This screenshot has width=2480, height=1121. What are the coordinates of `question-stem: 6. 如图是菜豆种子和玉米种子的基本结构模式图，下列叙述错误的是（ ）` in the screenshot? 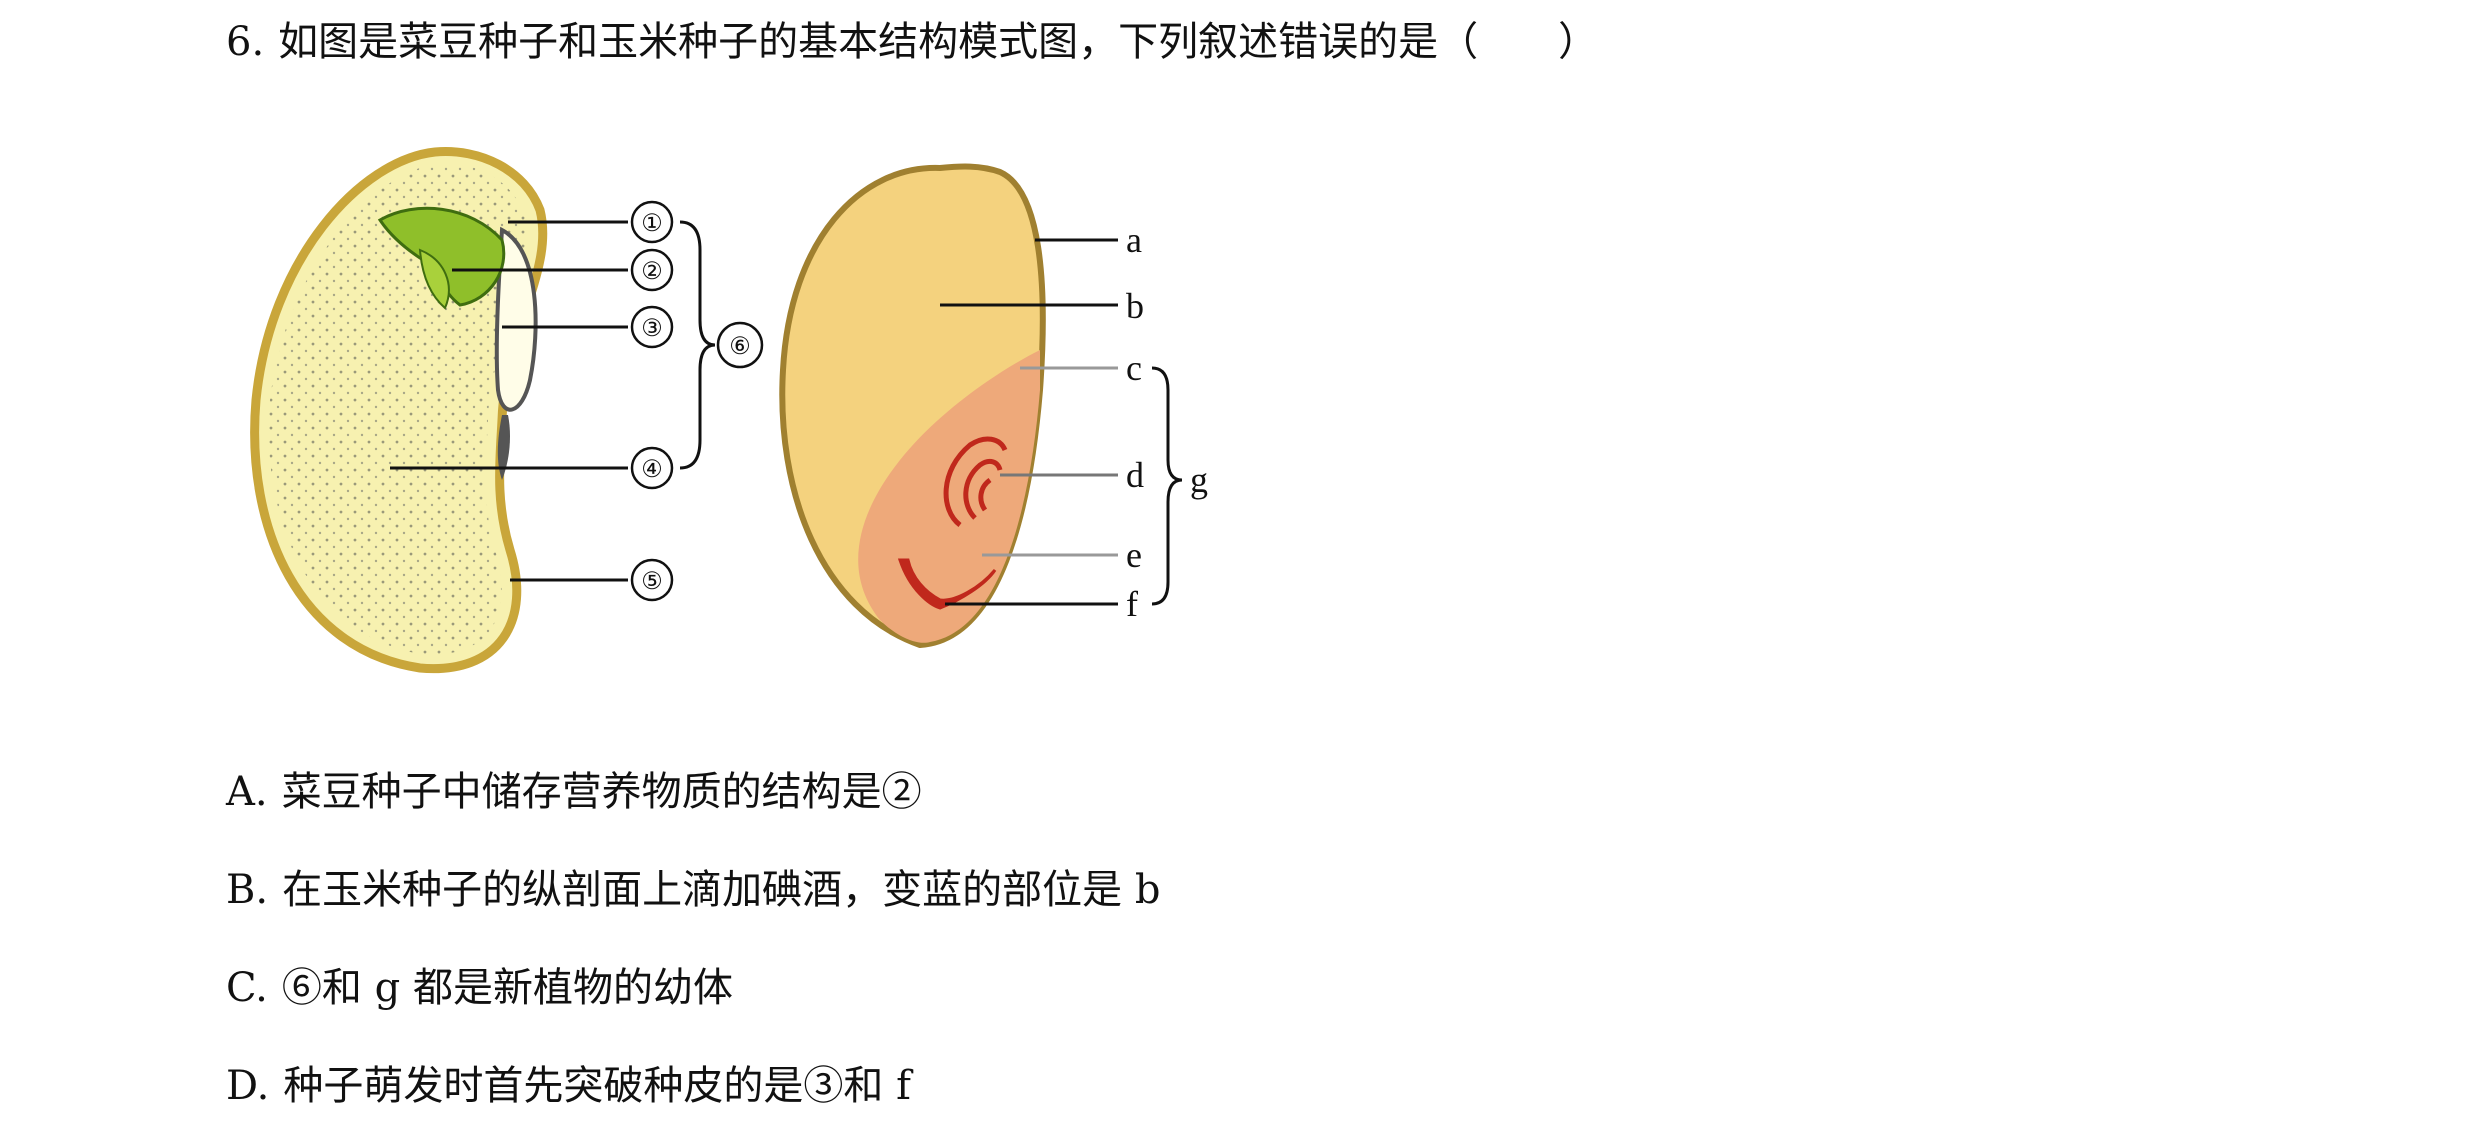 It's located at (912, 42).